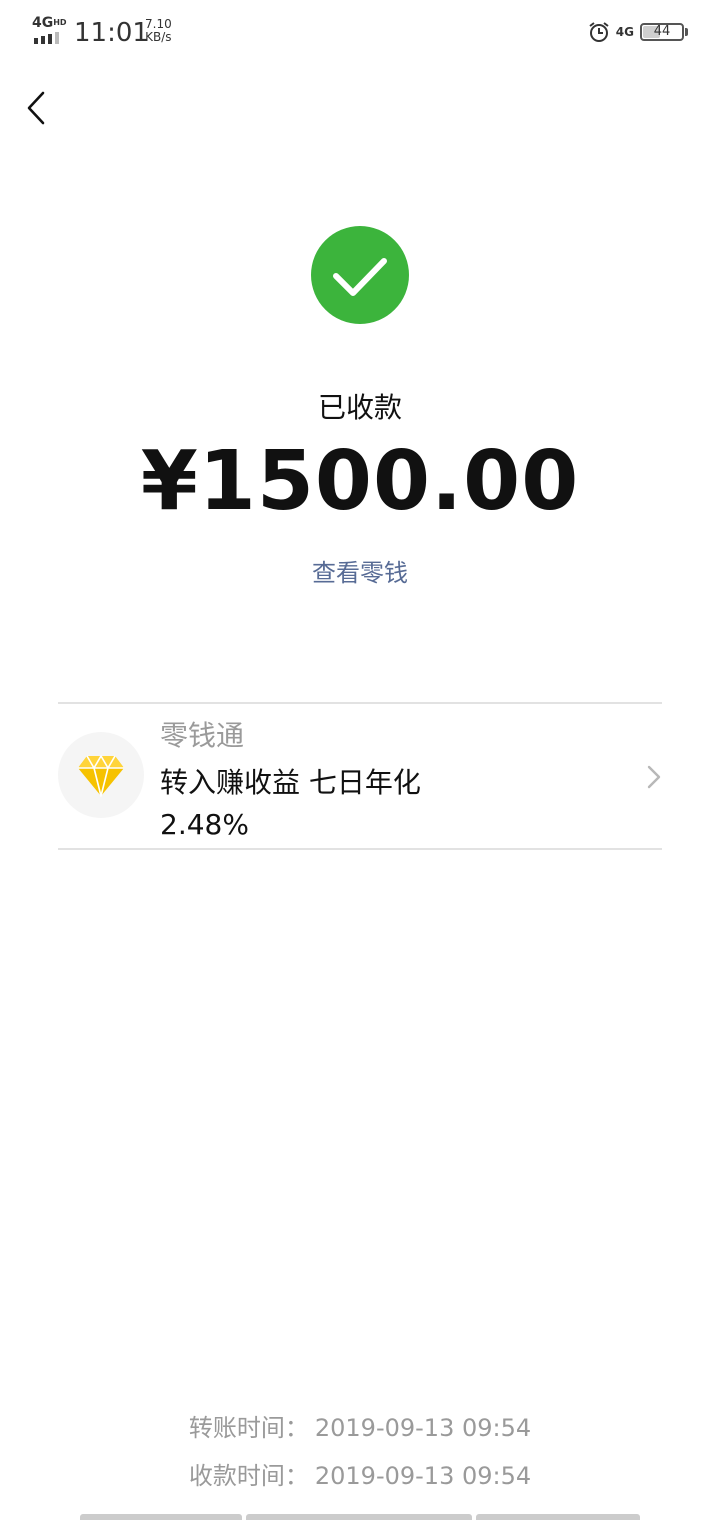 The width and height of the screenshot is (720, 1520). I want to click on payment-status-label: 已收款, so click(359, 407).